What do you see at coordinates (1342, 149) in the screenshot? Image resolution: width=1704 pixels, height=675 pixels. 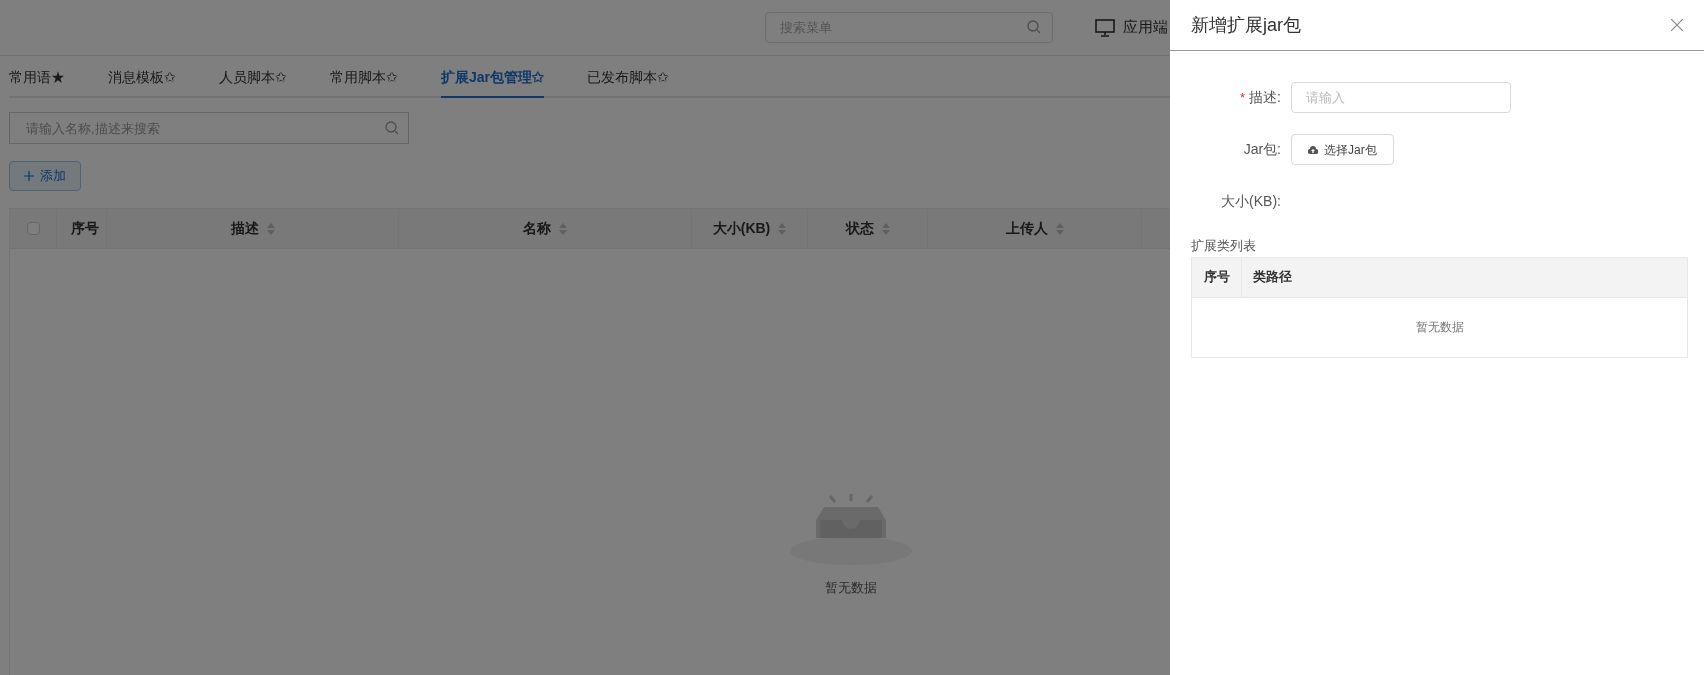 I see `upload-button: 选择Jar包` at bounding box center [1342, 149].